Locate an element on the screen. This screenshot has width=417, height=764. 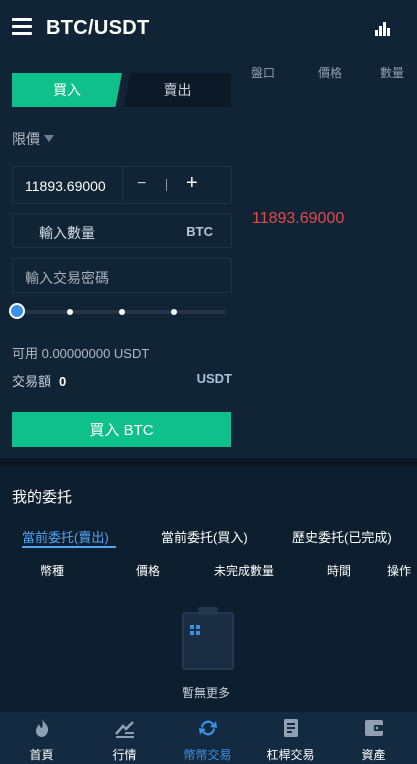
tab-history-orders: 歷史委托(已完成) is located at coordinates (342, 536).